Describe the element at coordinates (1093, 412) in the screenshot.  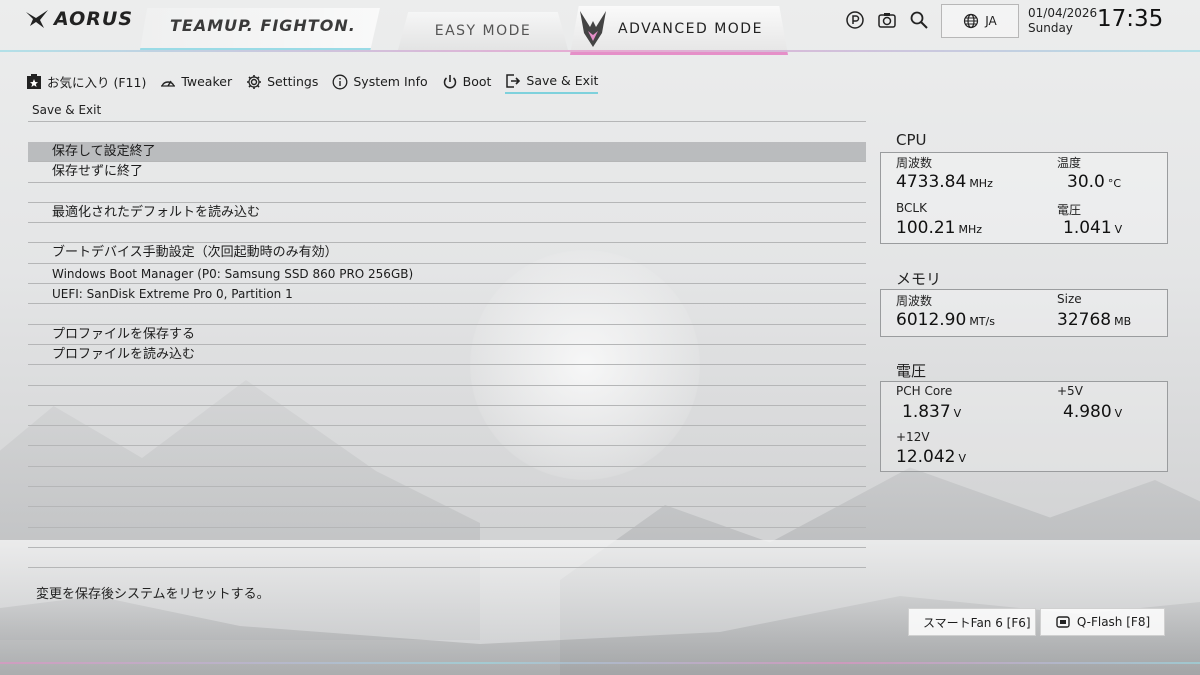
I see `v5-value: 4.980 V` at that location.